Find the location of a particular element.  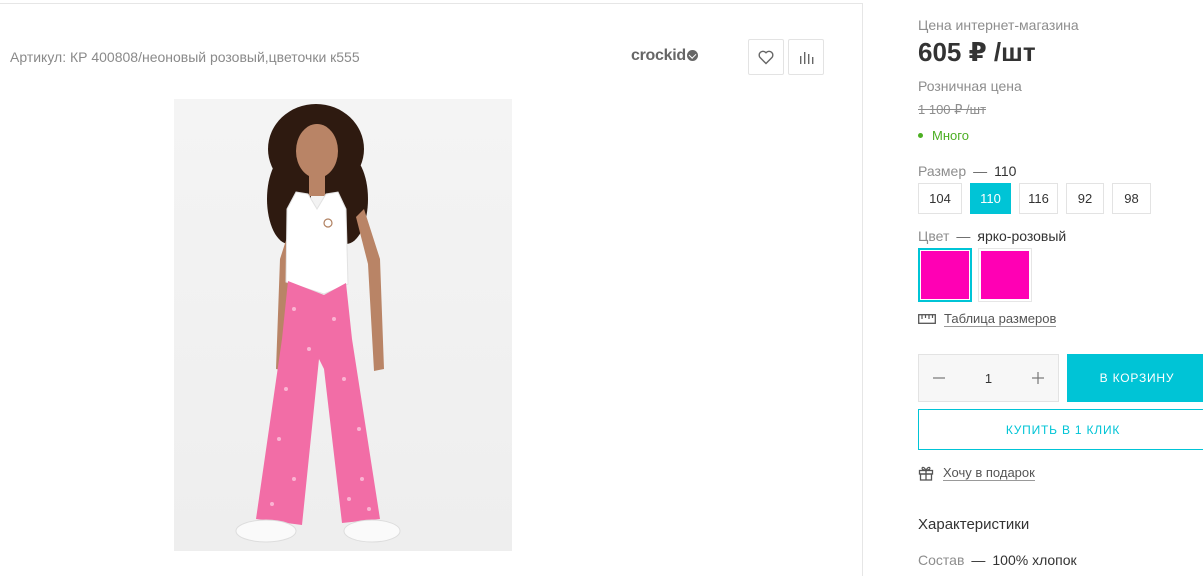

color-swatch is located at coordinates (1005, 275).